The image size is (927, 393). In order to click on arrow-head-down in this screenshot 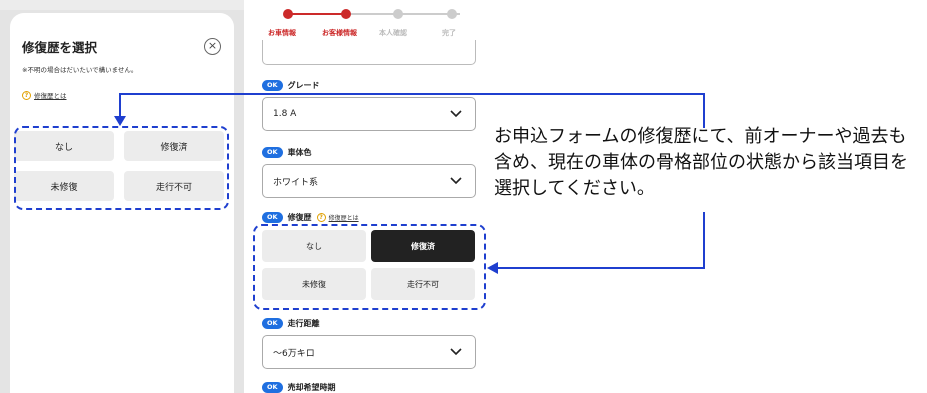, I will do `click(120, 121)`.